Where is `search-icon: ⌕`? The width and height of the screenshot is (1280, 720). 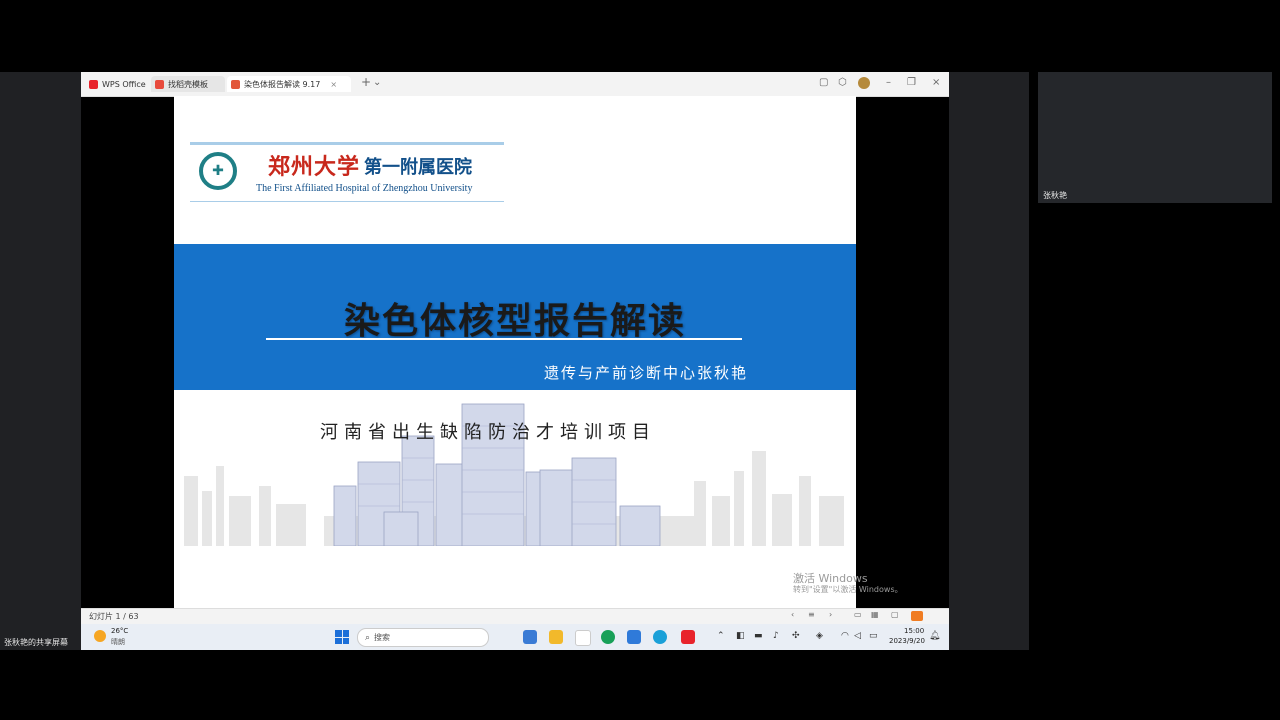 search-icon: ⌕ is located at coordinates (368, 637).